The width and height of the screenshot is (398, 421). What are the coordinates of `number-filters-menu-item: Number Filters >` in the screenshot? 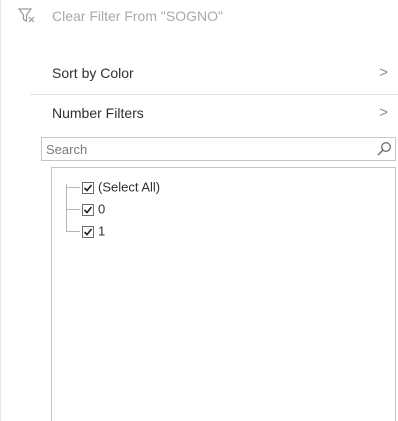 It's located at (199, 113).